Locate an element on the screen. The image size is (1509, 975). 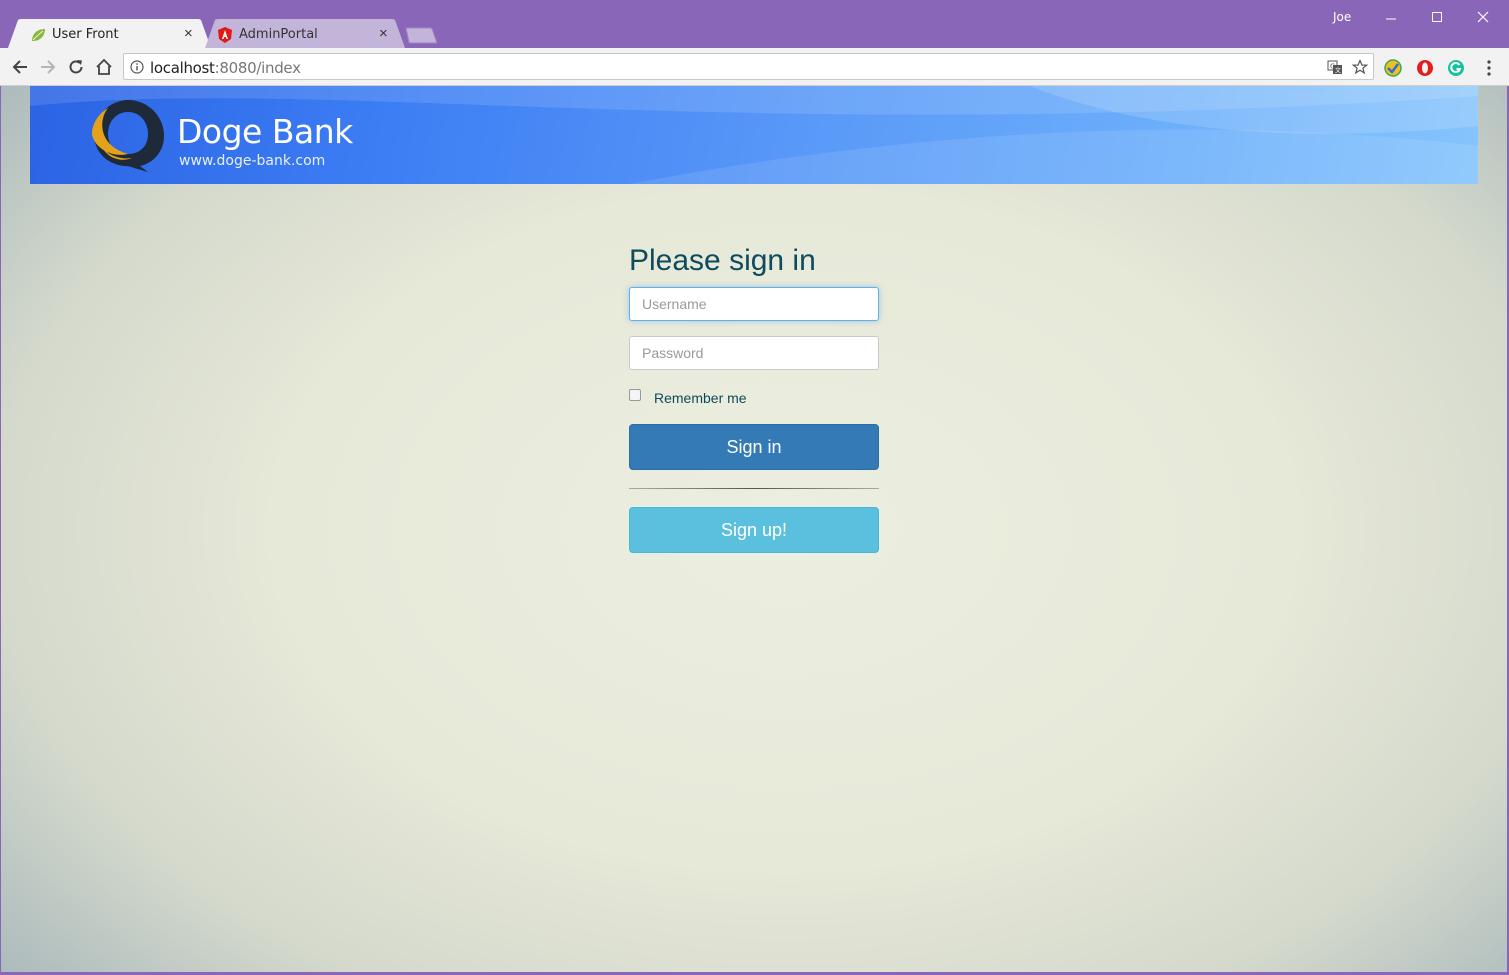
password-input is located at coordinates (754, 353).